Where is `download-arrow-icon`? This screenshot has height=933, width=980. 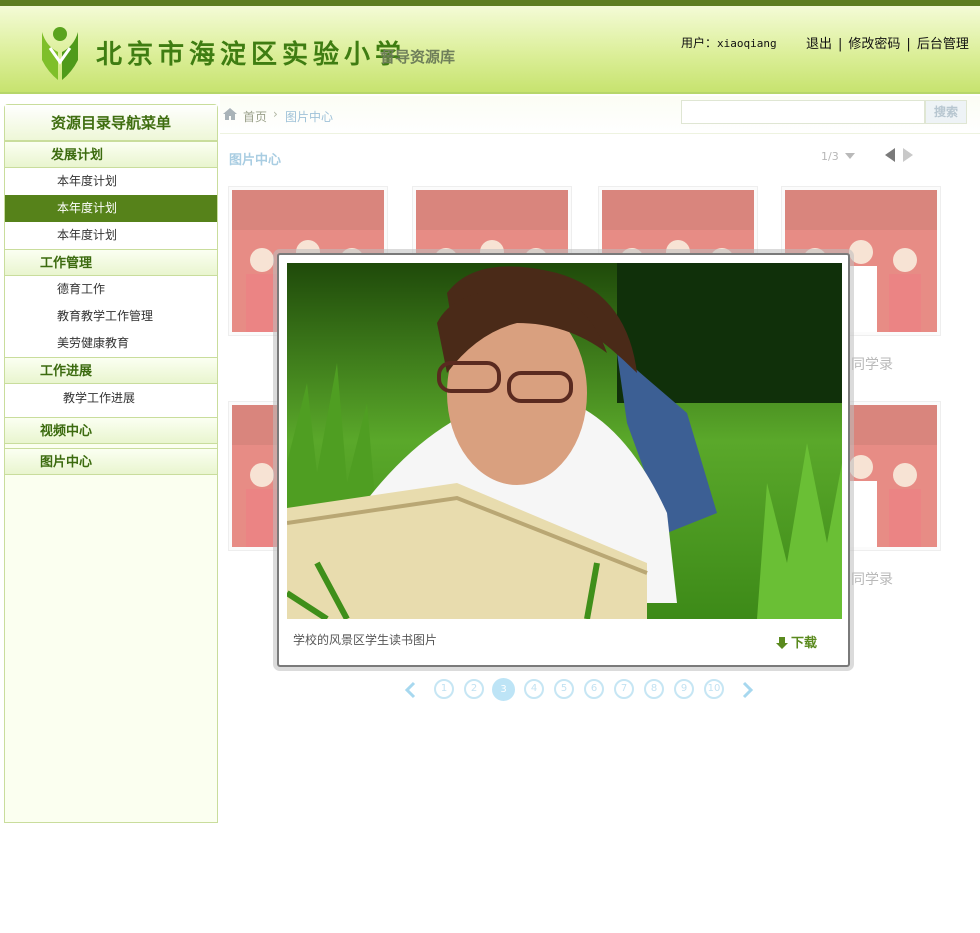 download-arrow-icon is located at coordinates (782, 643).